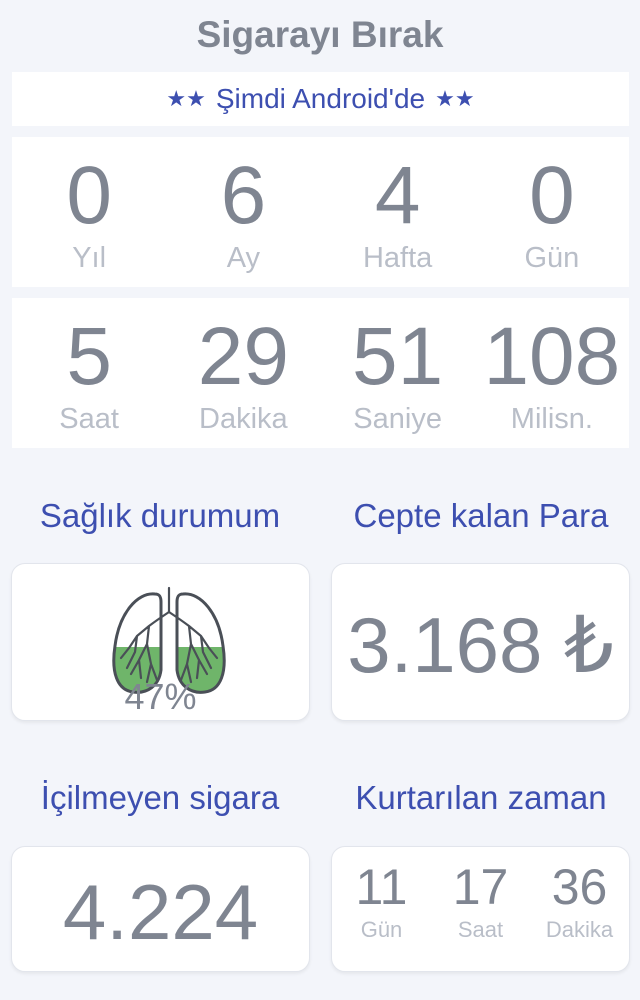  I want to click on counter-value: 6, so click(243, 195).